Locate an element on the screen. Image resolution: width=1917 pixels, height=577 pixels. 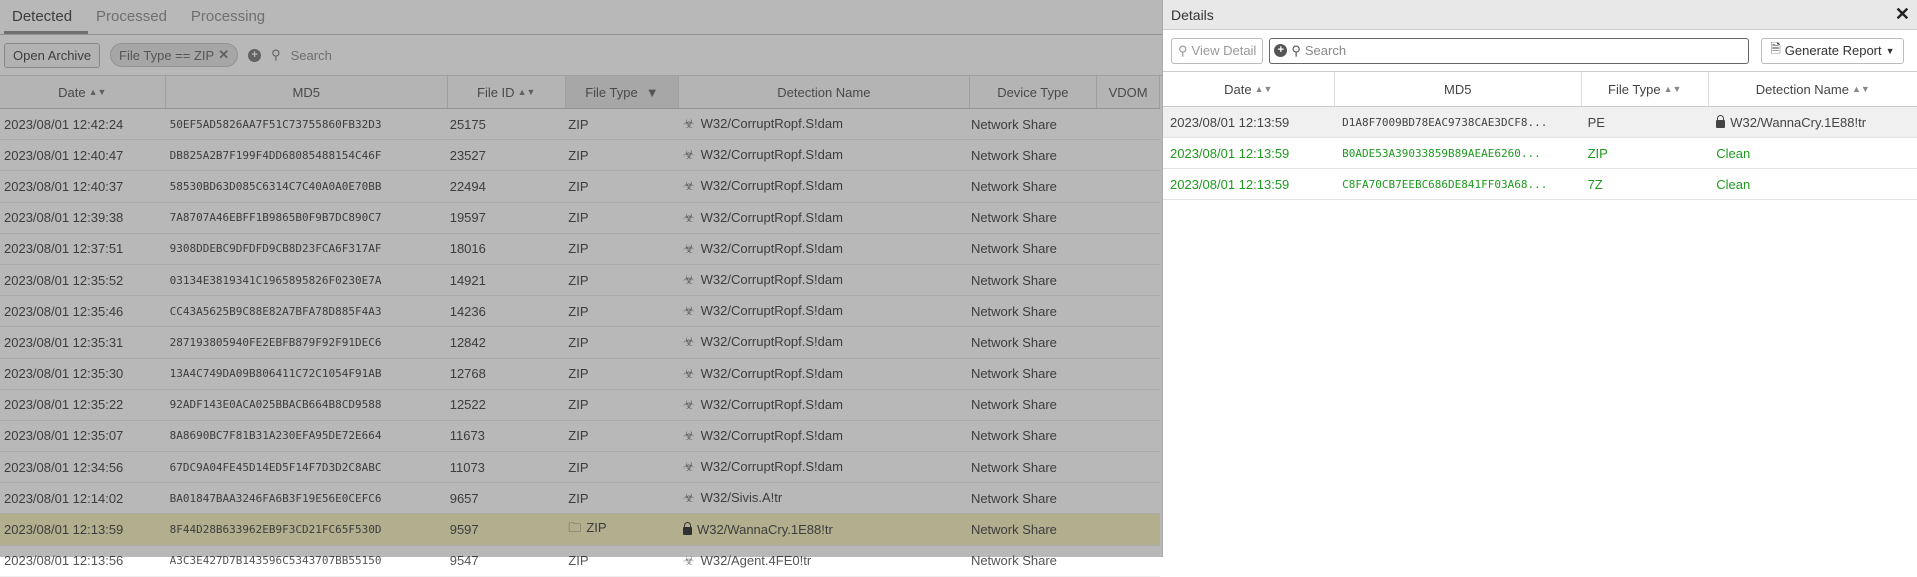
details-table-header: Date ▲▼ MD5 File Type ▲▼ Detection Name ▲▼ is located at coordinates (1540, 89).